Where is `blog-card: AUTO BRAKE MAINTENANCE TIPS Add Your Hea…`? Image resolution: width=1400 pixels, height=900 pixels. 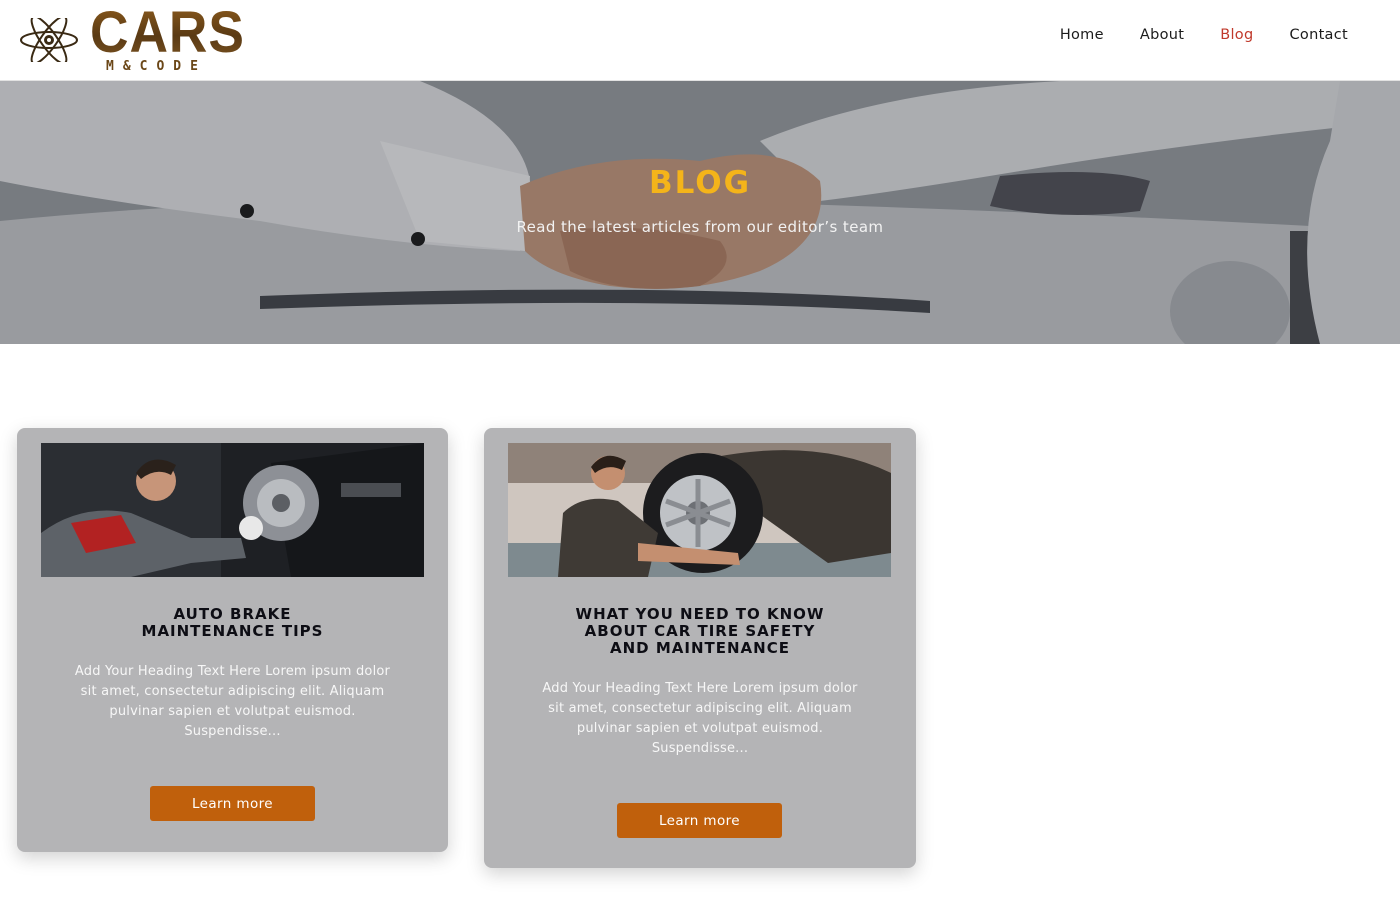
blog-card: AUTO BRAKE MAINTENANCE TIPS Add Your Hea… is located at coordinates (232, 640).